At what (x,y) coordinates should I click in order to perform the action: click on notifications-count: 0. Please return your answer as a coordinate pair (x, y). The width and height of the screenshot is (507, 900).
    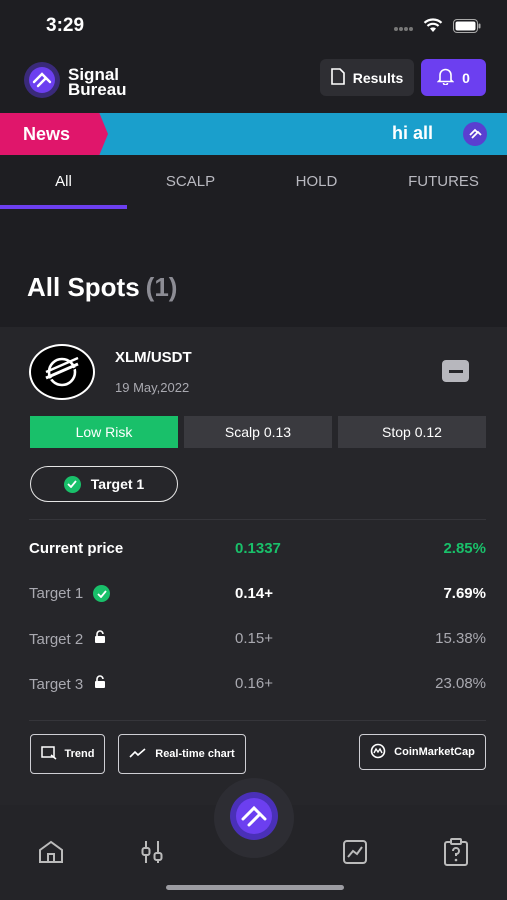
    Looking at the image, I should click on (466, 77).